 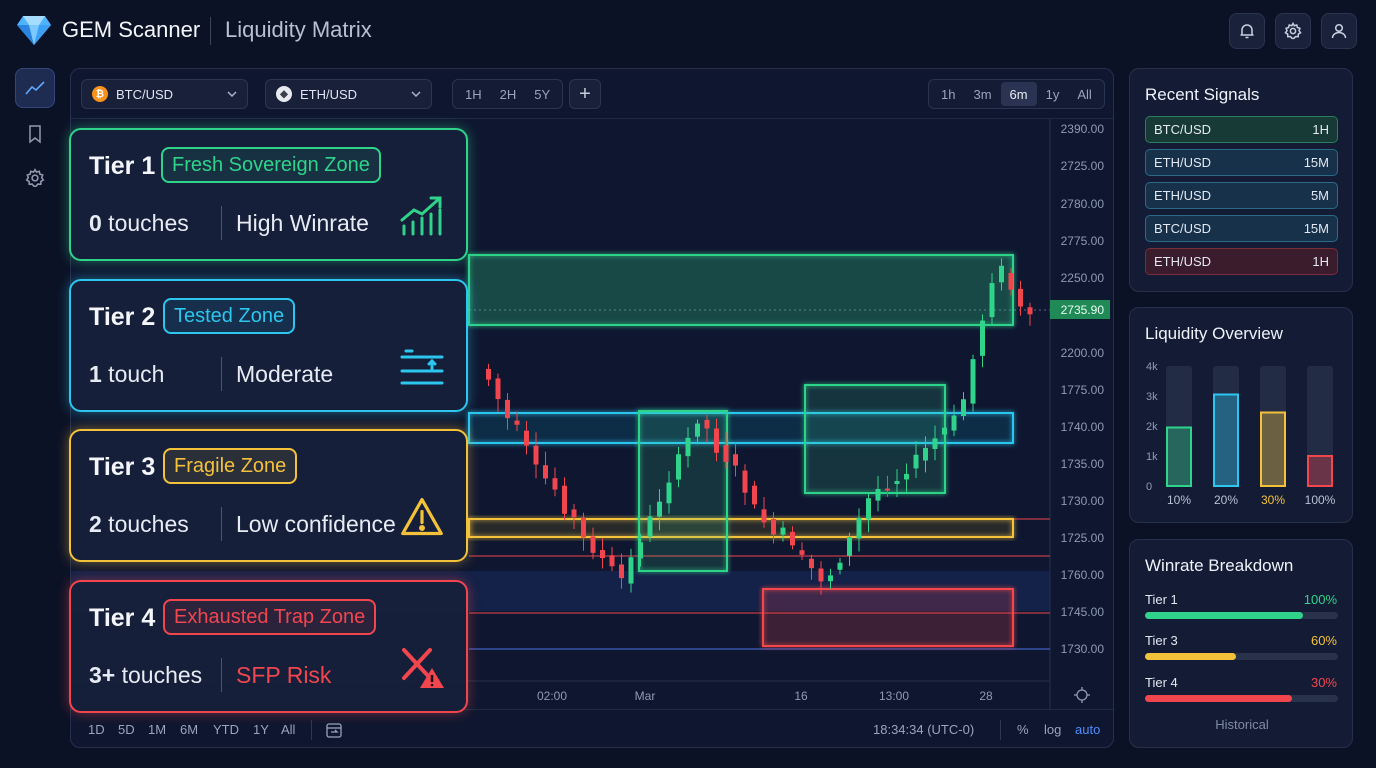 What do you see at coordinates (1320, 129) in the screenshot?
I see `signal-timeframe: 1H` at bounding box center [1320, 129].